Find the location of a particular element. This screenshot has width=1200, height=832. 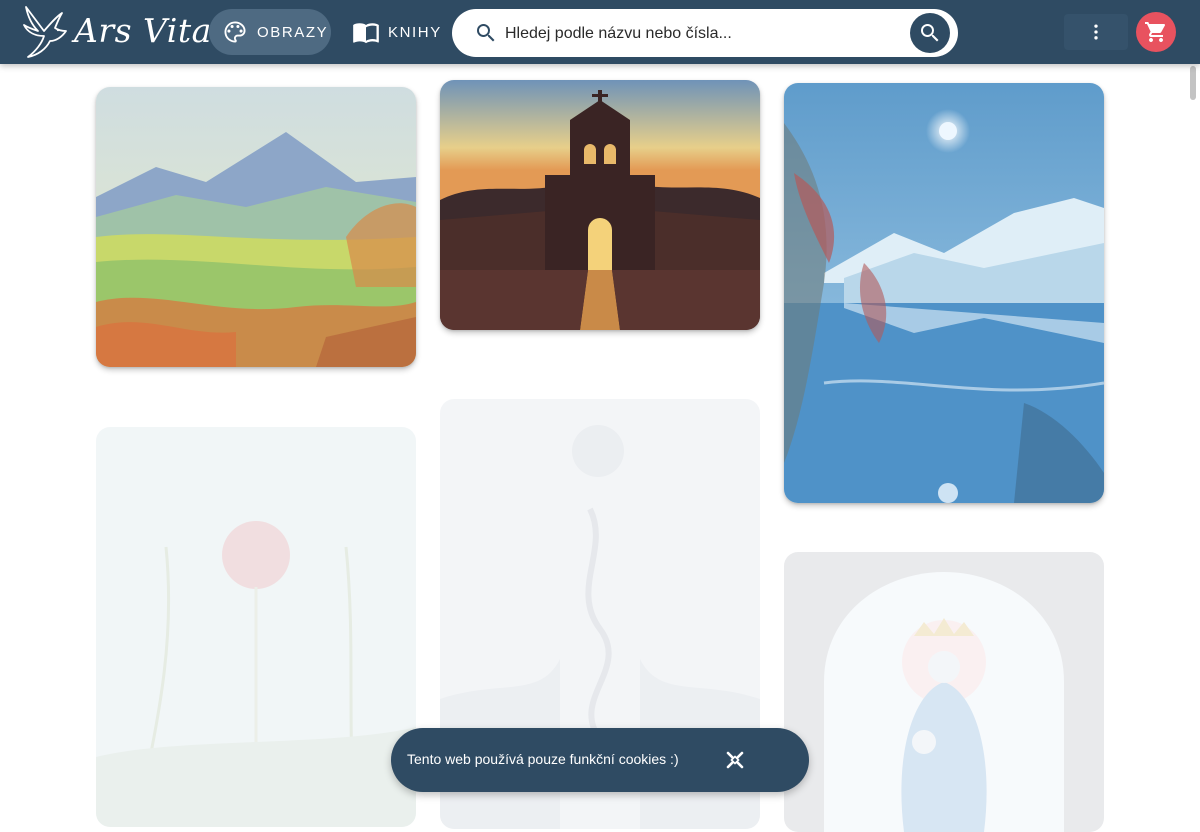

nav-paintings-label: OBRAZY is located at coordinates (293, 32).